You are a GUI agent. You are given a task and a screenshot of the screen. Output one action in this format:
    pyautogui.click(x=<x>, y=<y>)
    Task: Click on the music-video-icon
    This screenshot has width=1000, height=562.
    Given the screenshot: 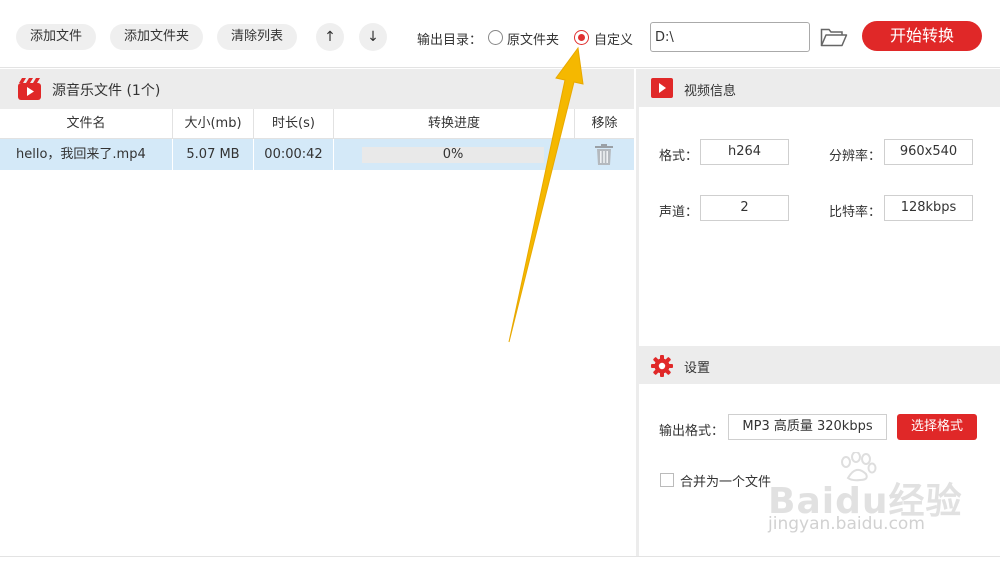 What is the action you would take?
    pyautogui.click(x=29, y=89)
    